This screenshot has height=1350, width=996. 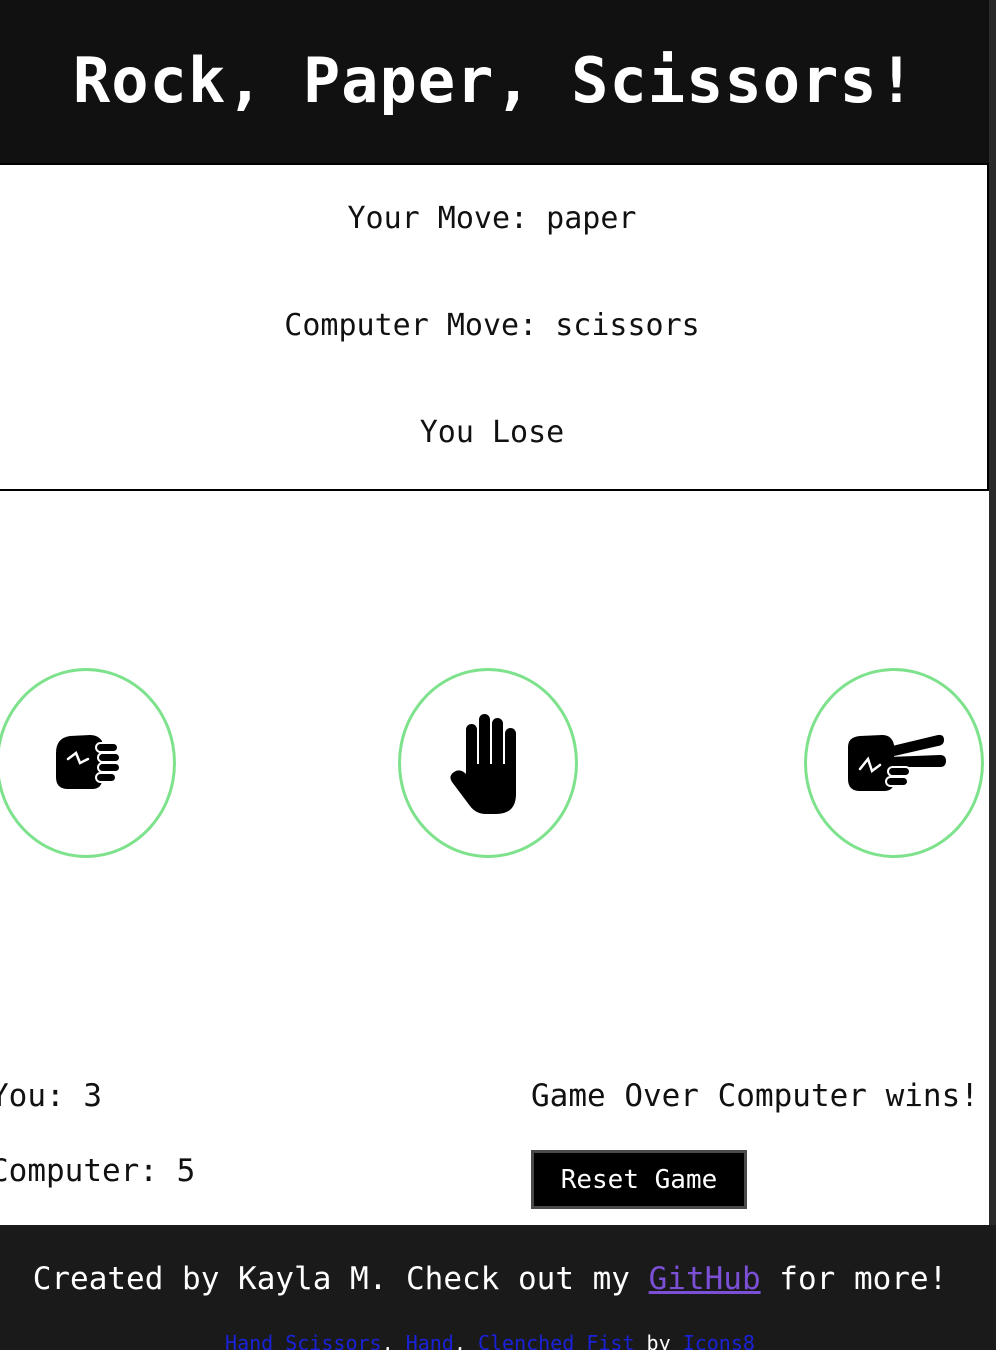 I want to click on game-status: Game Over Computer wins!, so click(x=755, y=1096).